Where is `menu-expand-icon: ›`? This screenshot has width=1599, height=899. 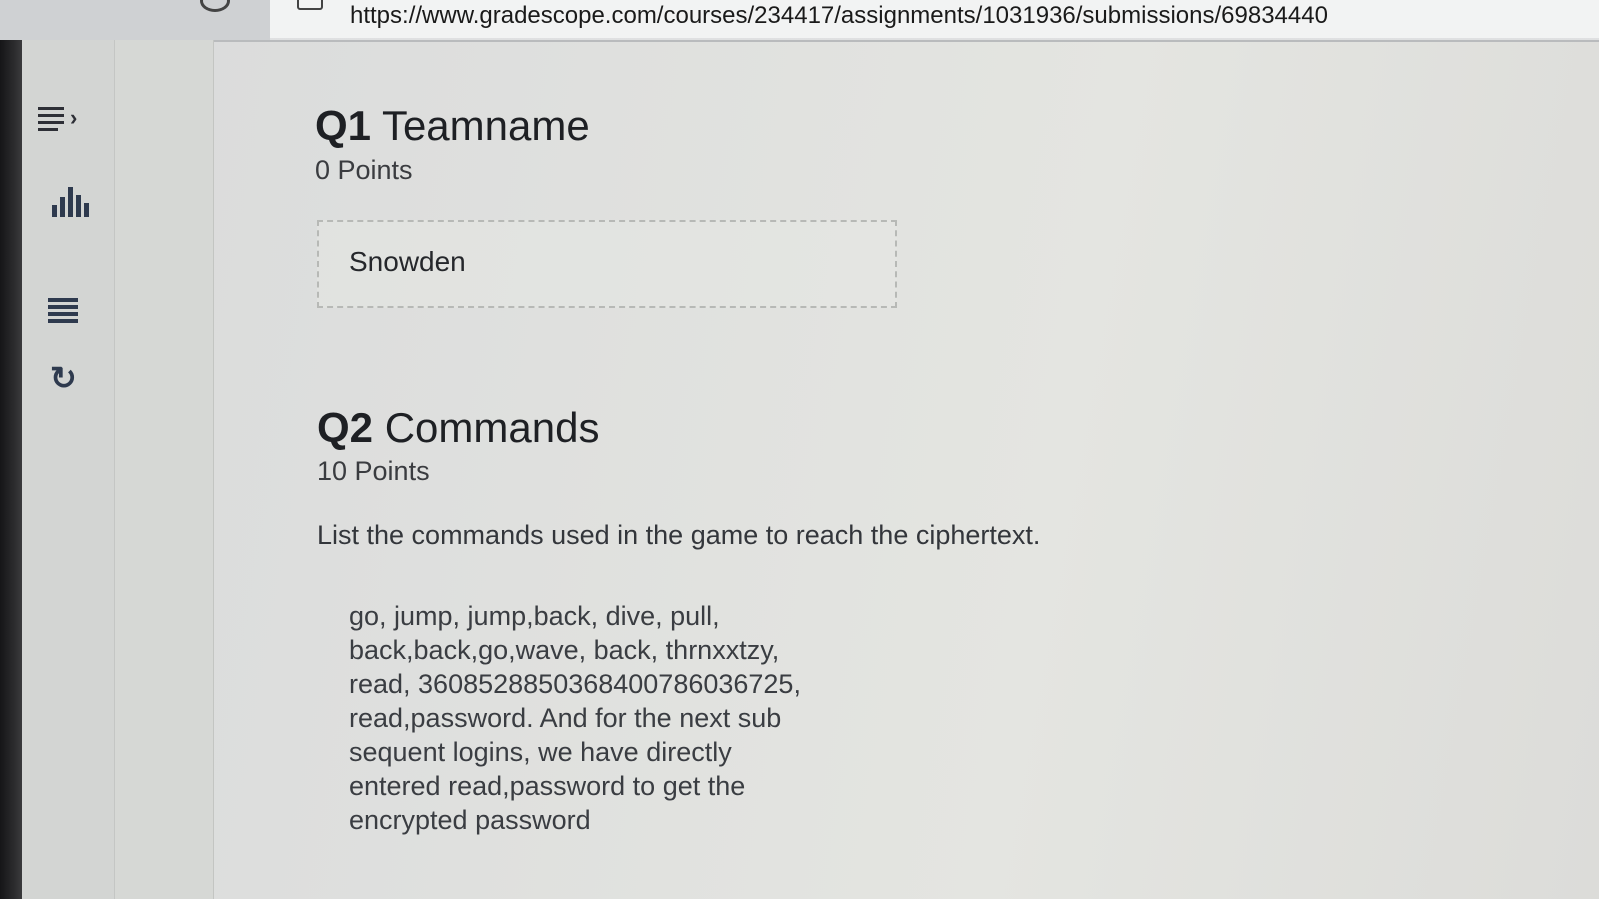
menu-expand-icon: › is located at coordinates (63, 118).